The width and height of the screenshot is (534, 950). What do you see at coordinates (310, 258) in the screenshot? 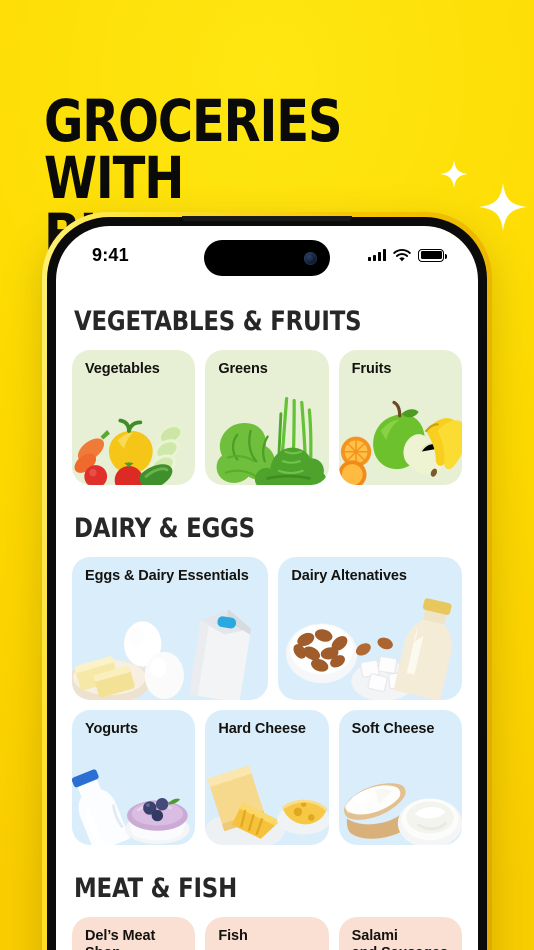
I see `front-camera-lens-icon` at bounding box center [310, 258].